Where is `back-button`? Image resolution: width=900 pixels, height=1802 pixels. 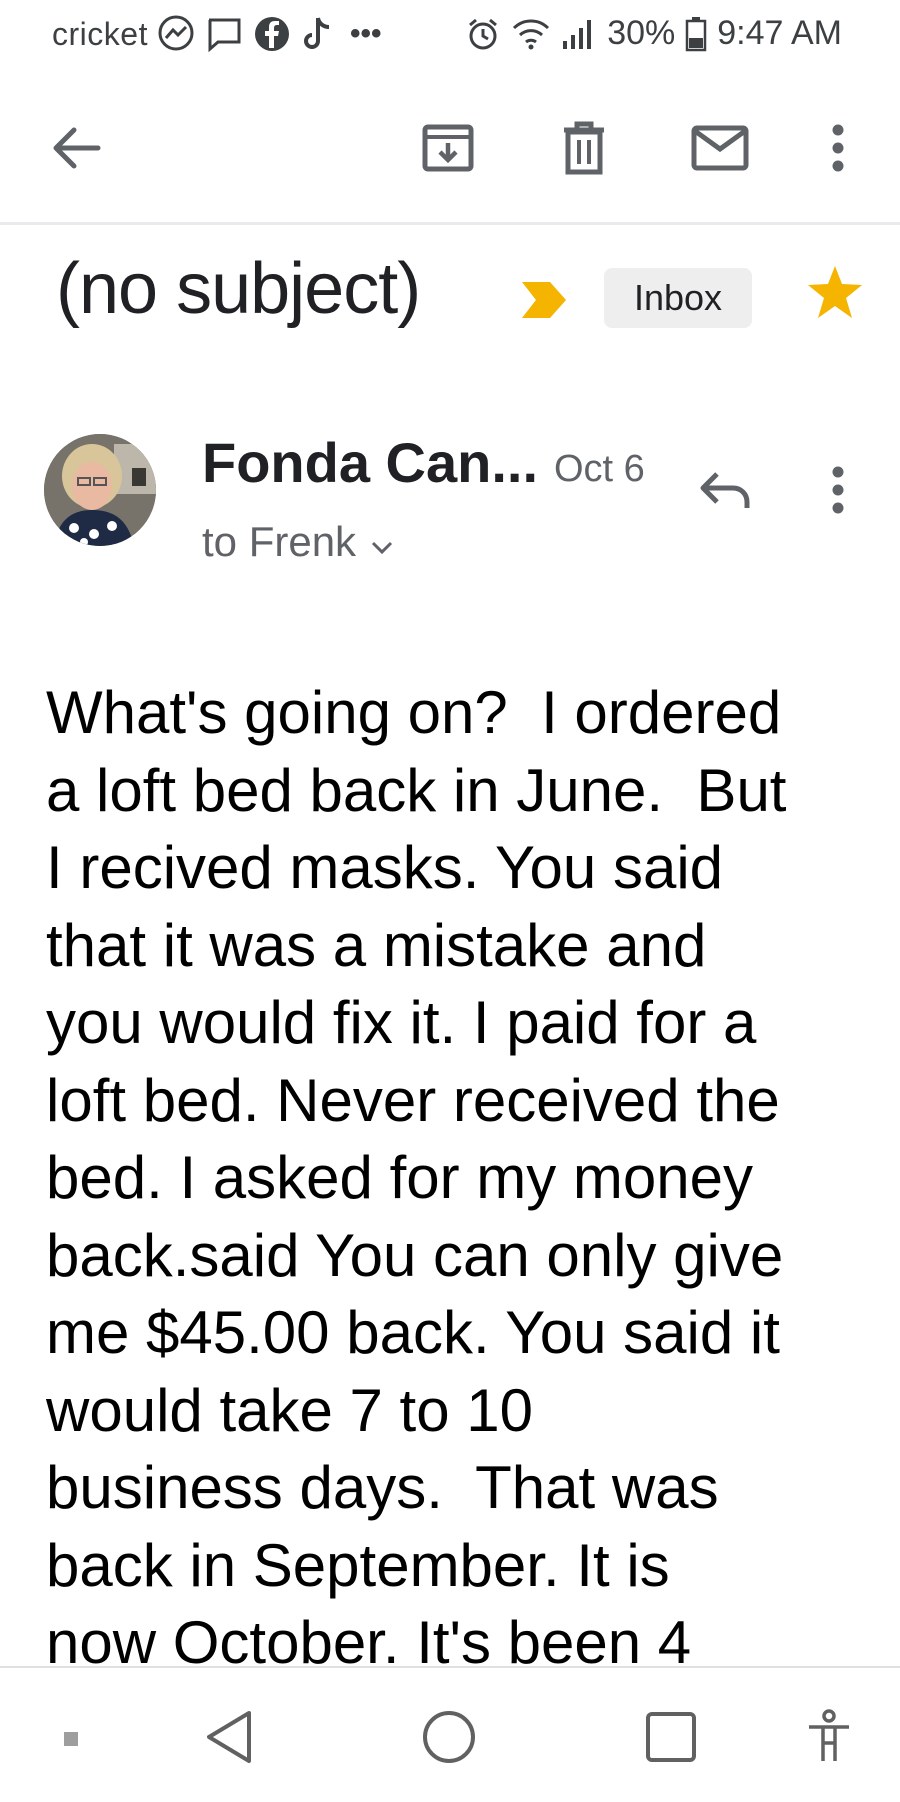 back-button is located at coordinates (76, 150).